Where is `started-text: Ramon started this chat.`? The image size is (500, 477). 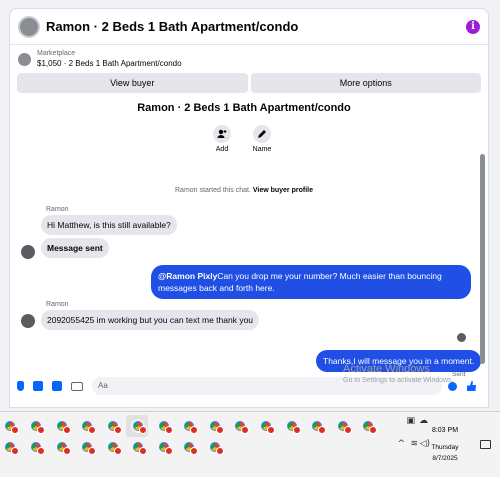 started-text: Ramon started this chat. is located at coordinates (213, 190).